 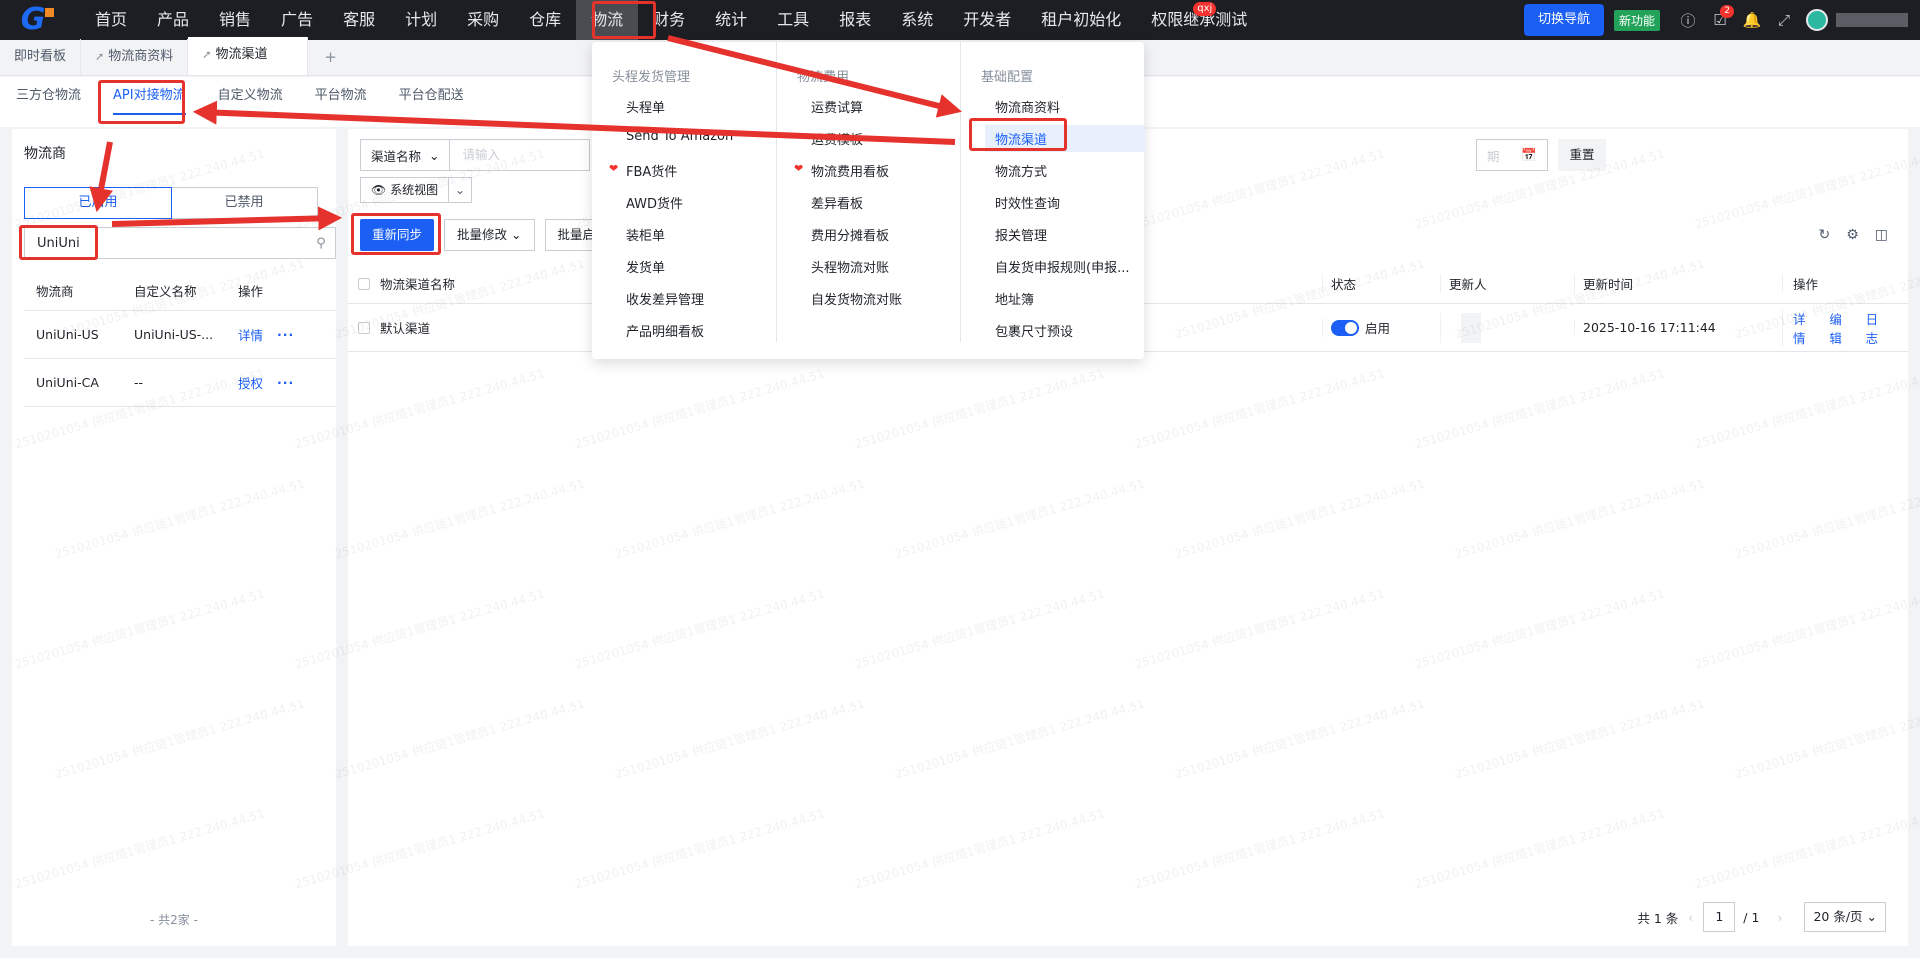 I want to click on edit-link: 编辑, so click(x=1840, y=328).